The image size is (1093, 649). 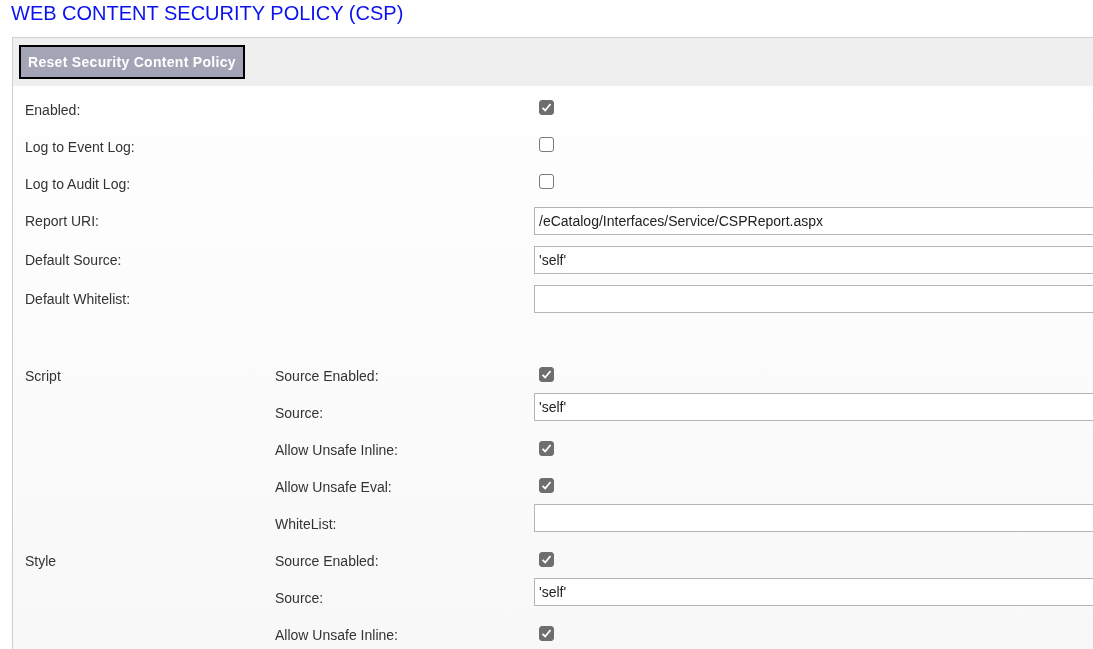 I want to click on field-label: Log to Event Log:, so click(x=80, y=147).